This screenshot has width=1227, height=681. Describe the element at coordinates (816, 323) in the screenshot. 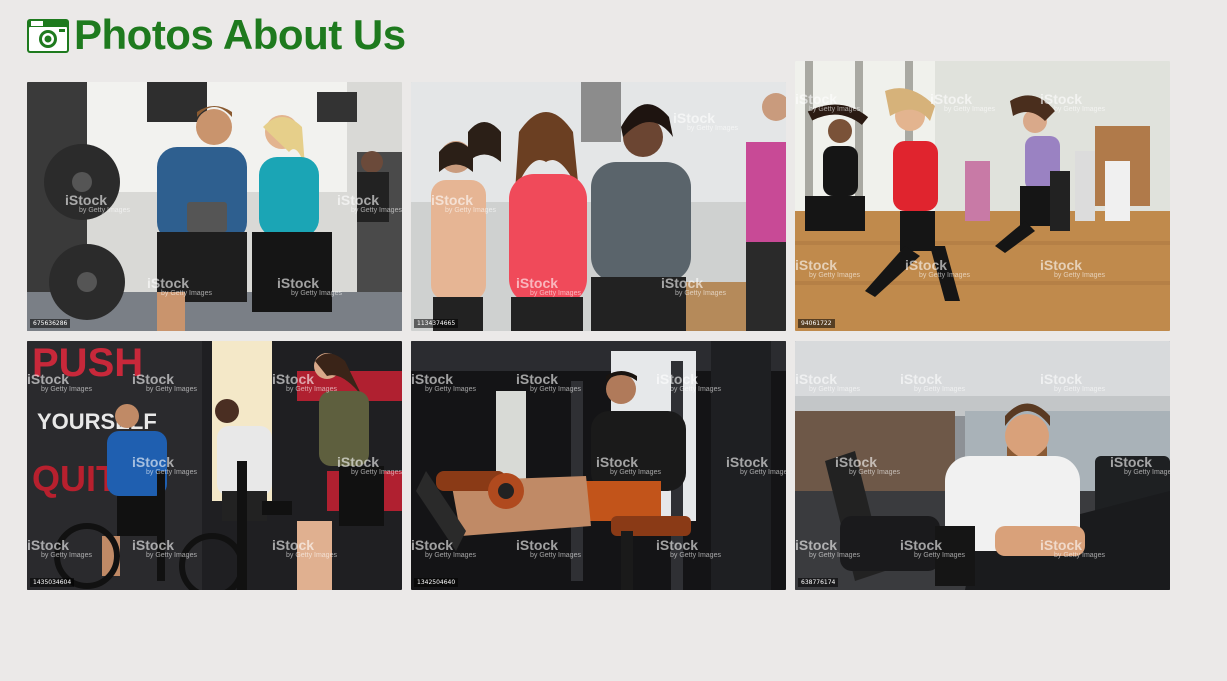

I see `photo-id-label: 94061722` at that location.